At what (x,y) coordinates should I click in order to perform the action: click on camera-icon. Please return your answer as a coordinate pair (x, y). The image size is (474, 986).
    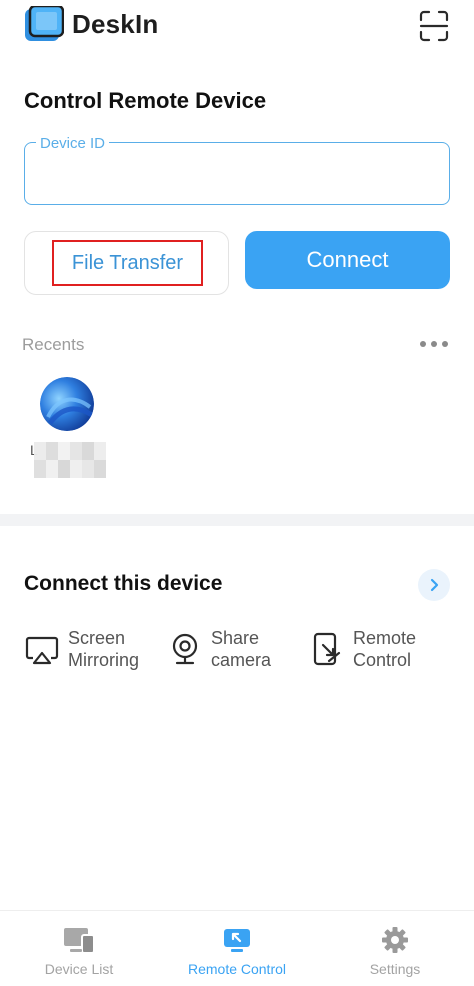
    Looking at the image, I should click on (185, 649).